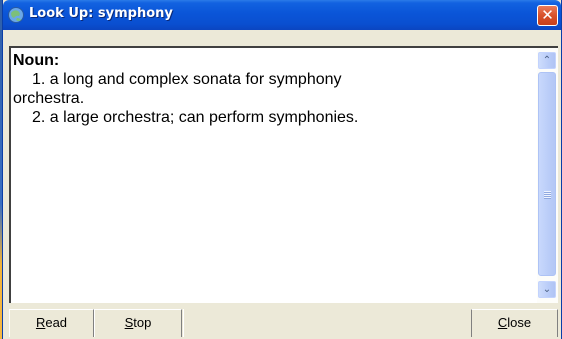 Image resolution: width=562 pixels, height=339 pixels. I want to click on stop-button: Stop, so click(138, 323).